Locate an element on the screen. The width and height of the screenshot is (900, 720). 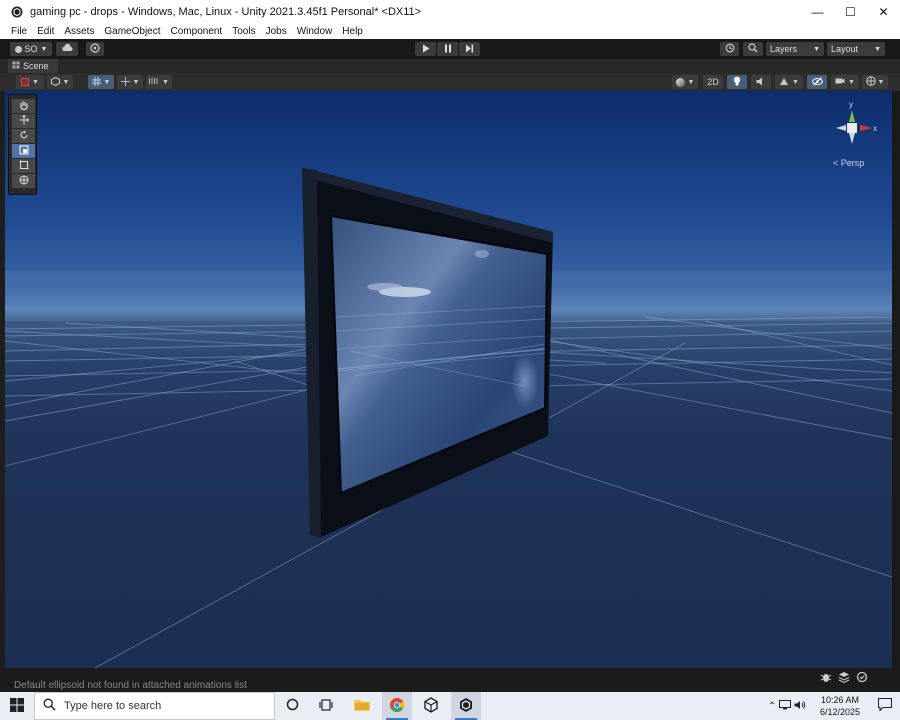
scene-visibility-toggle is located at coordinates (817, 82).